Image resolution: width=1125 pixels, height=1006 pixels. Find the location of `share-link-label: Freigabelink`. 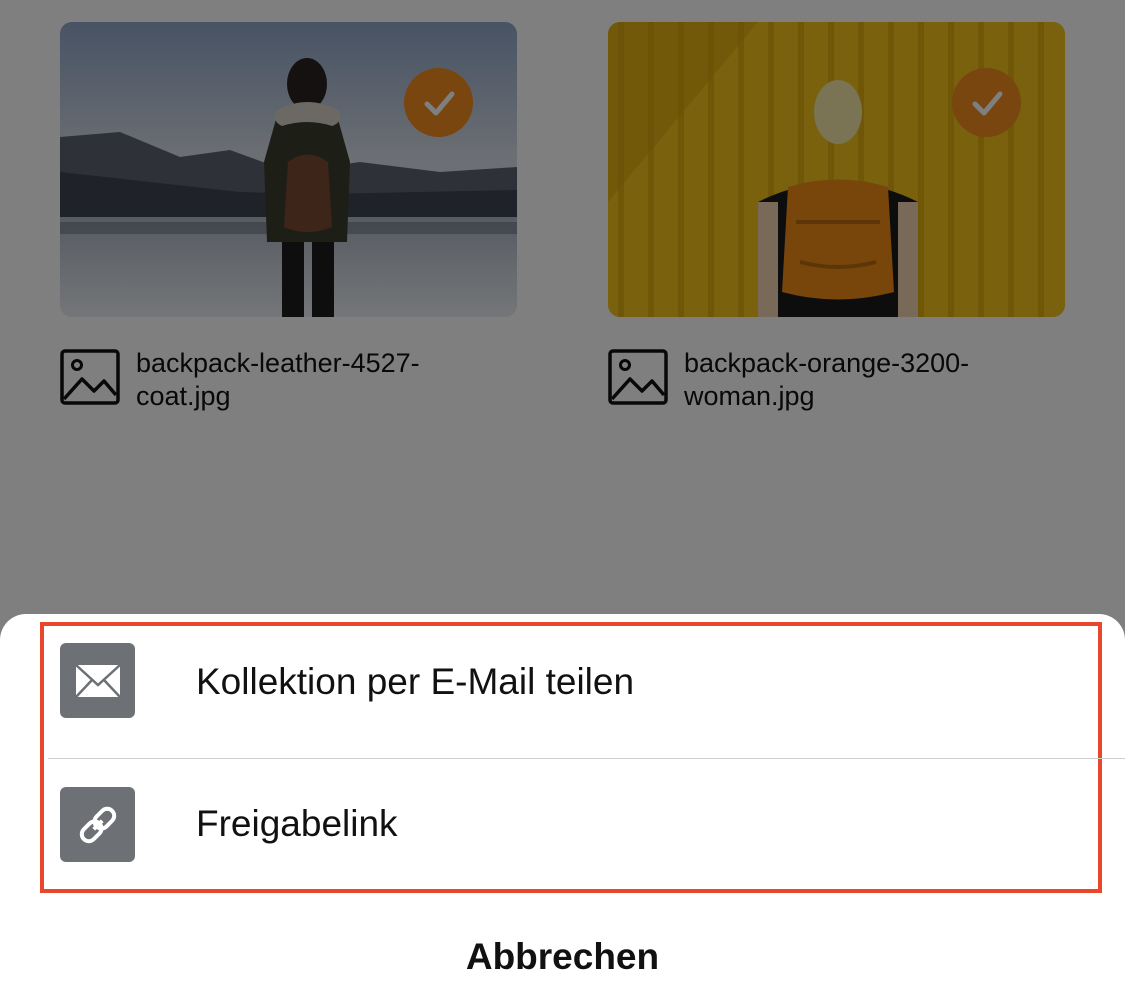

share-link-label: Freigabelink is located at coordinates (297, 823).